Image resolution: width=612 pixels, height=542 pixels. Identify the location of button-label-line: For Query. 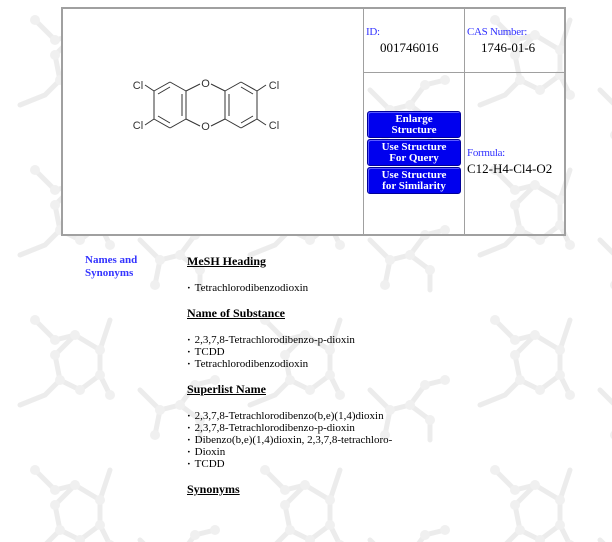
(414, 157).